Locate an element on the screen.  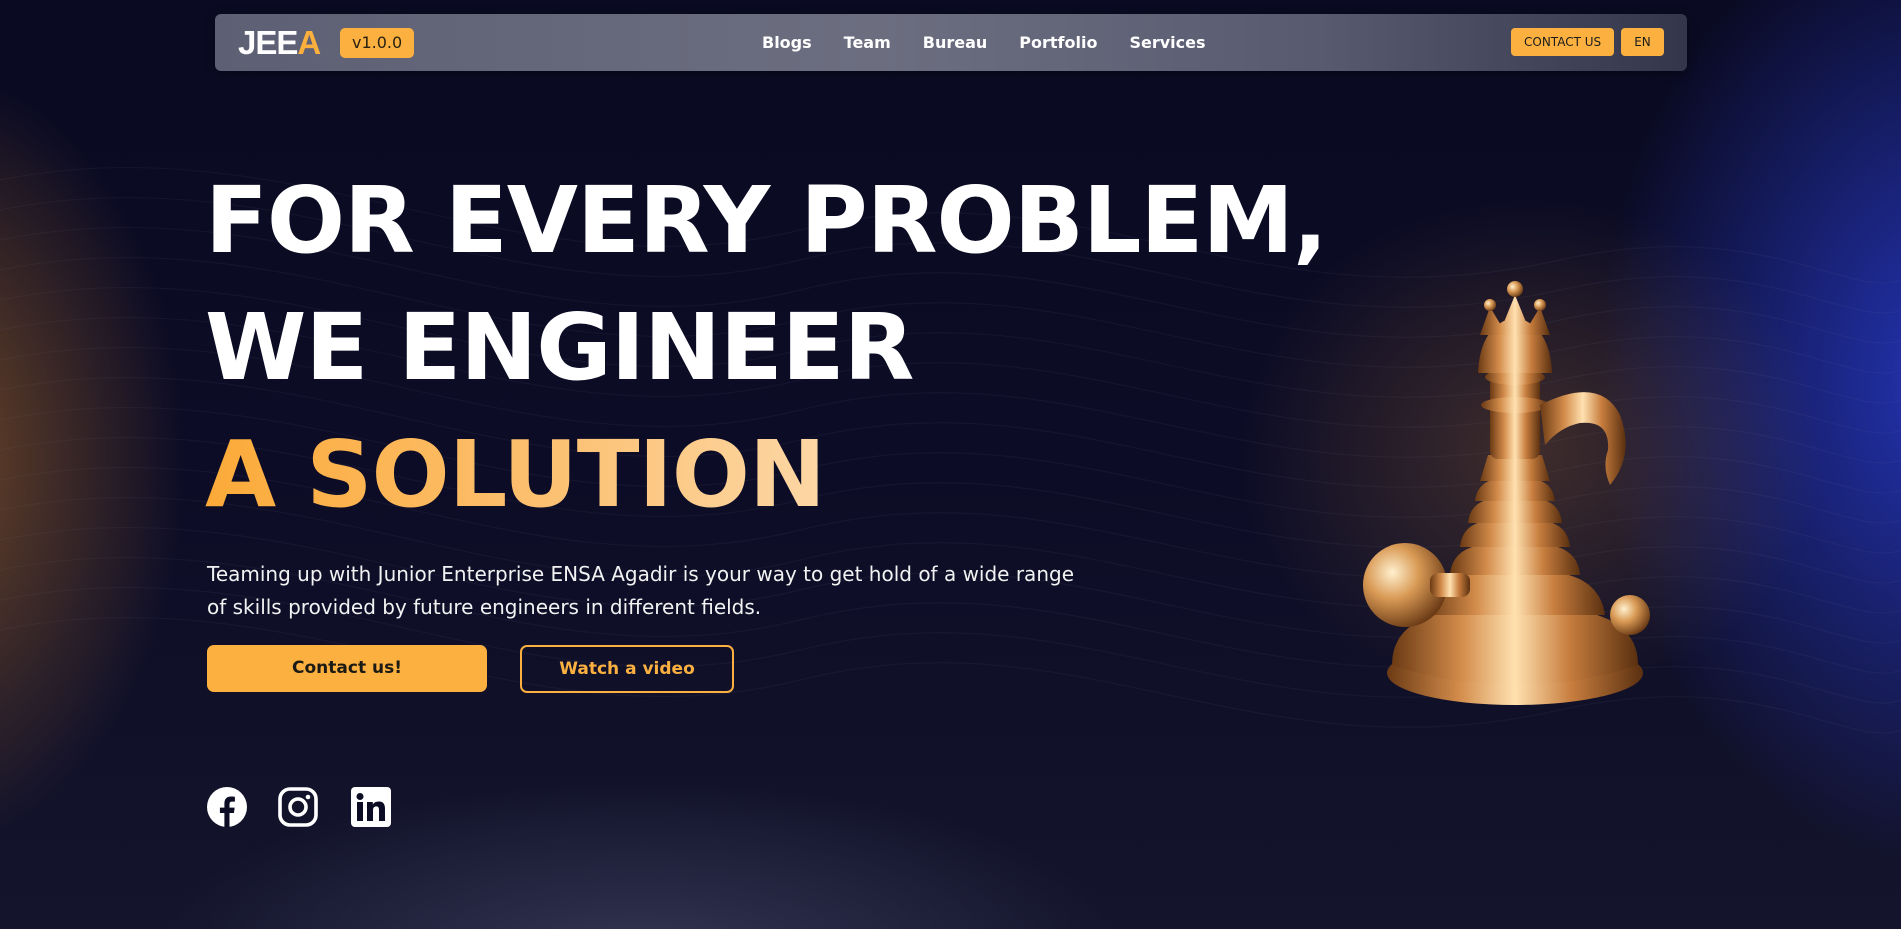
watch-video-button: Watch a video is located at coordinates (627, 669).